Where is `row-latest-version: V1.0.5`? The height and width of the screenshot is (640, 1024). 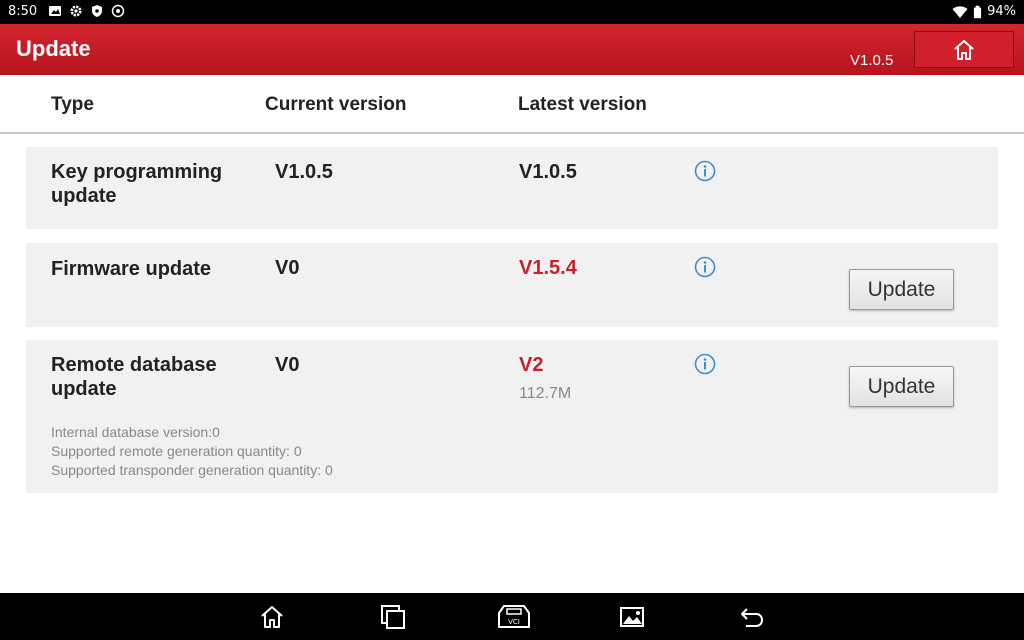 row-latest-version: V1.0.5 is located at coordinates (548, 172).